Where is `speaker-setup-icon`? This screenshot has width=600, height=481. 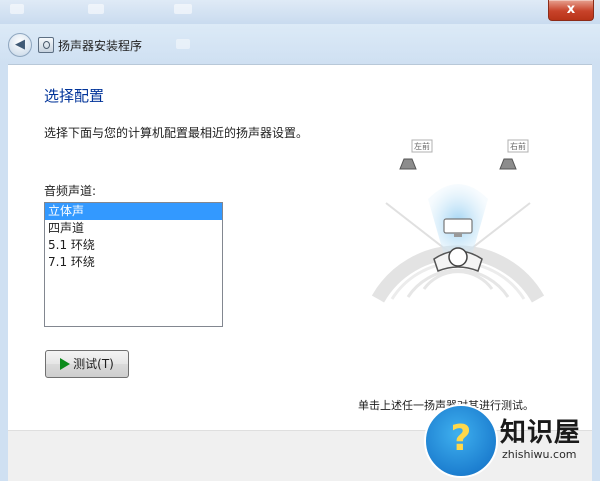 speaker-setup-icon is located at coordinates (46, 45).